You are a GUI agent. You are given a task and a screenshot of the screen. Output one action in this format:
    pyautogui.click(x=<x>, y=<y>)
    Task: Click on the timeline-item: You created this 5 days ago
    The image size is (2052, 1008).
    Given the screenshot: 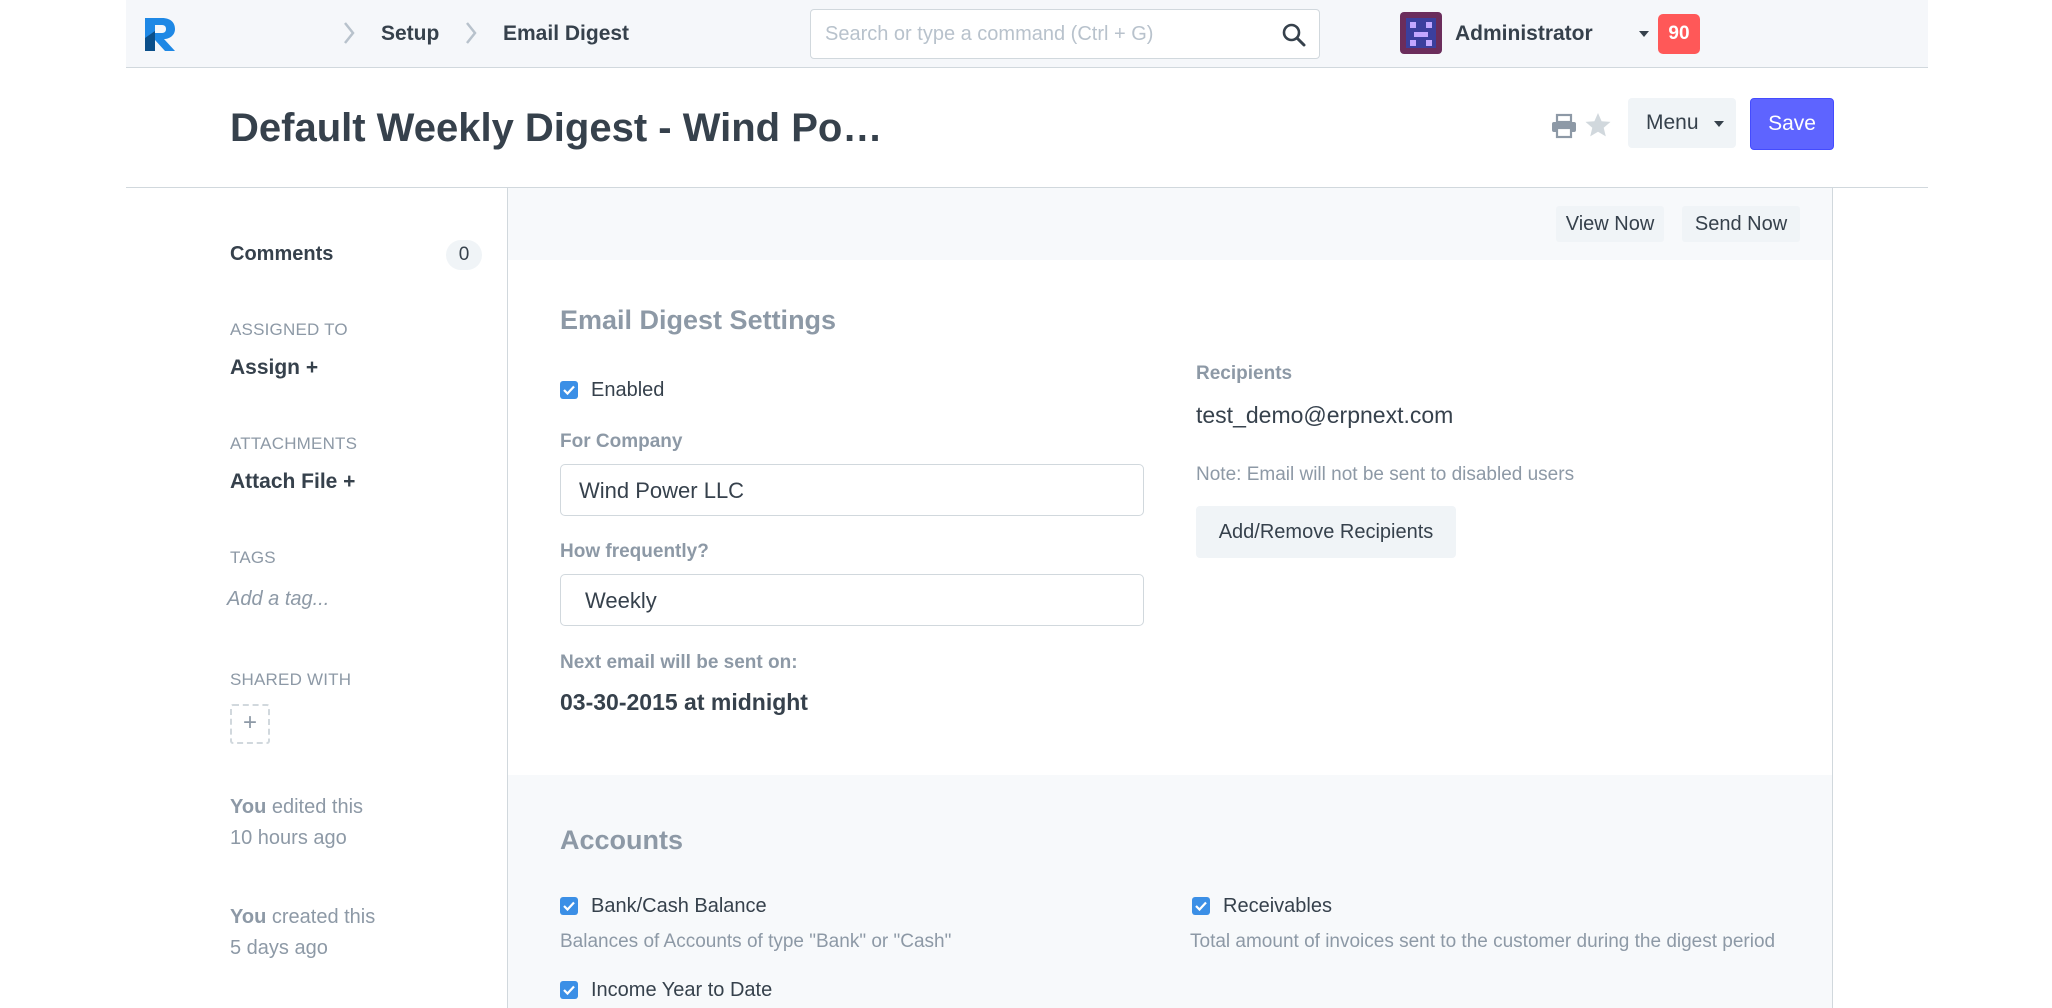 What is the action you would take?
    pyautogui.click(x=302, y=933)
    